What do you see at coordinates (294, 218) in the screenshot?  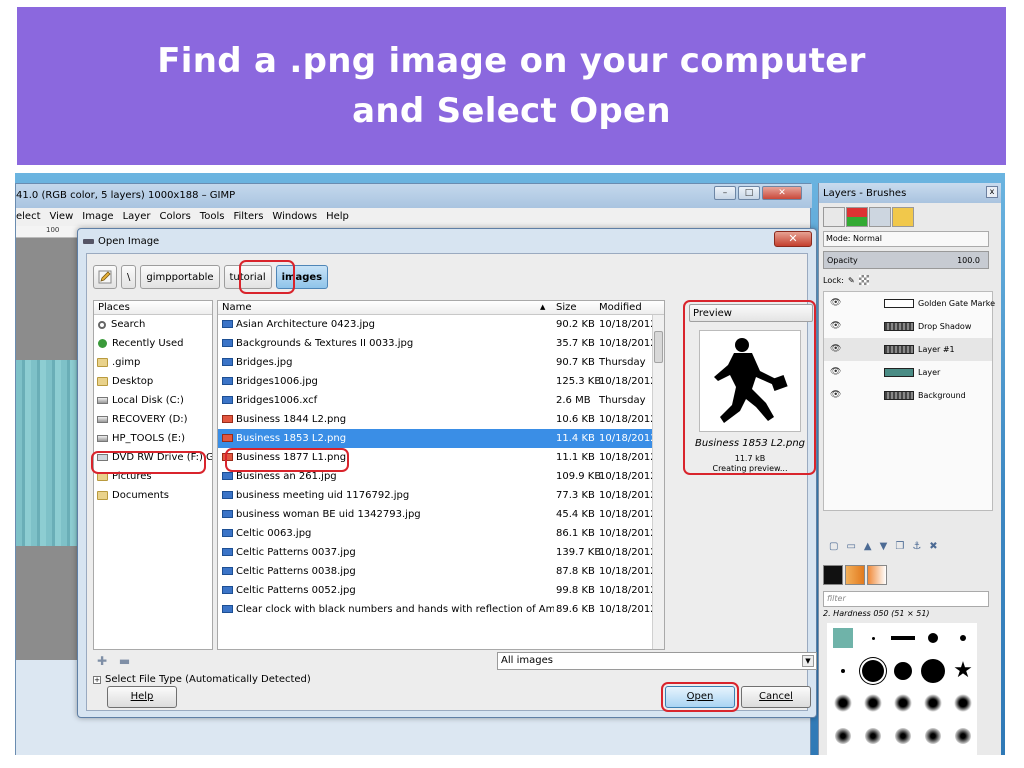 I see `menu-windows: Windows` at bounding box center [294, 218].